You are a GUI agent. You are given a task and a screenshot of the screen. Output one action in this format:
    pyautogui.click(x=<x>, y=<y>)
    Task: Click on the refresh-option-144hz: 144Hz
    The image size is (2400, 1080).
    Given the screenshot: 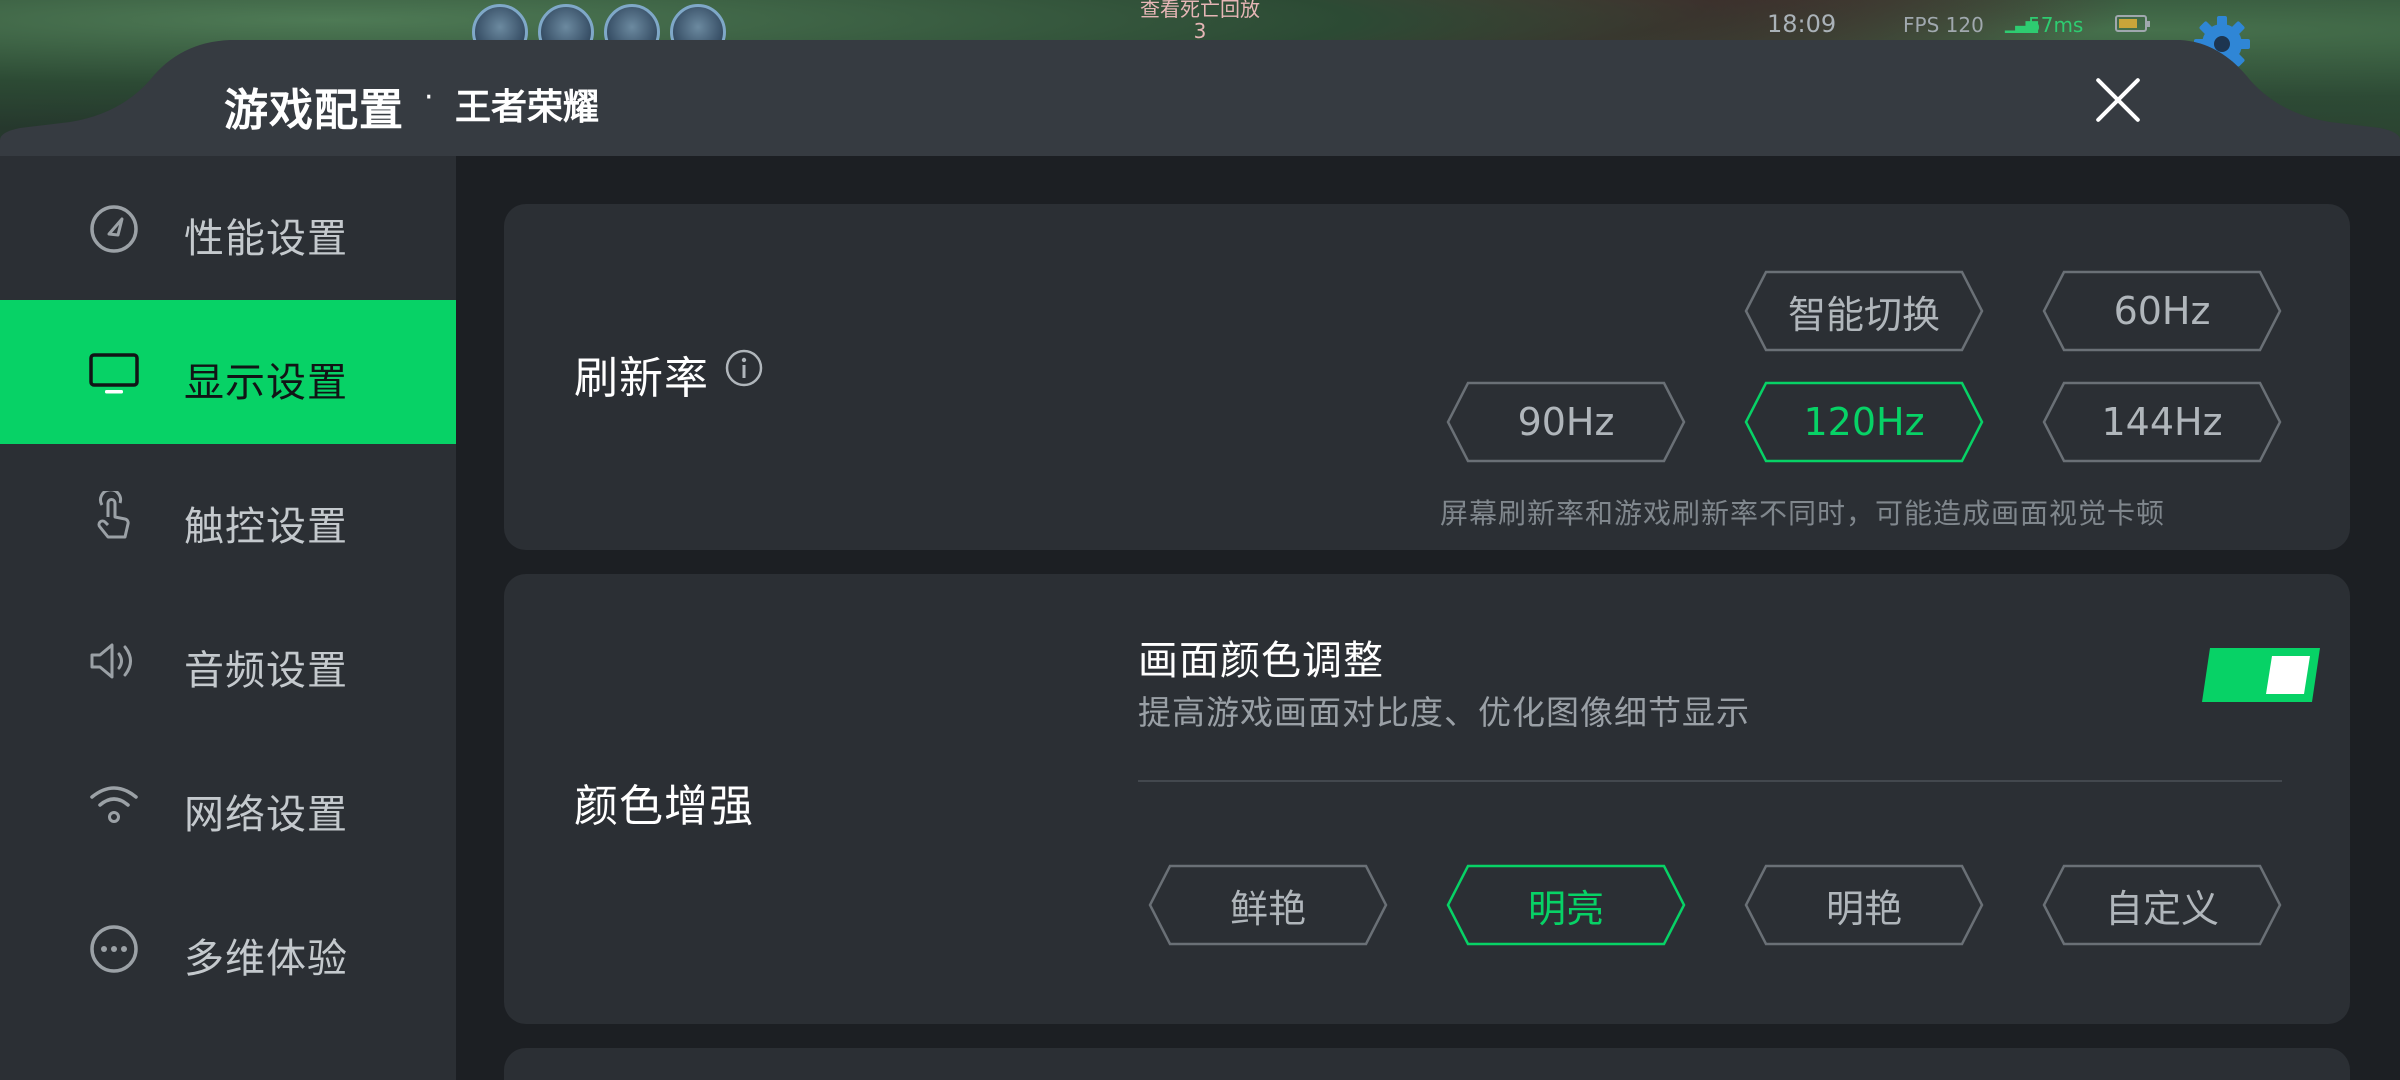 What is the action you would take?
    pyautogui.click(x=2162, y=422)
    